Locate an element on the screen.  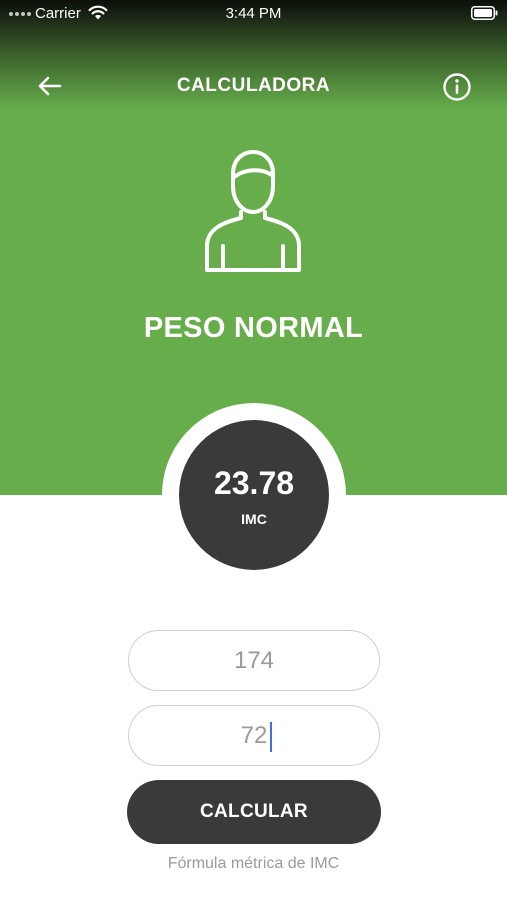
height-input is located at coordinates (254, 660).